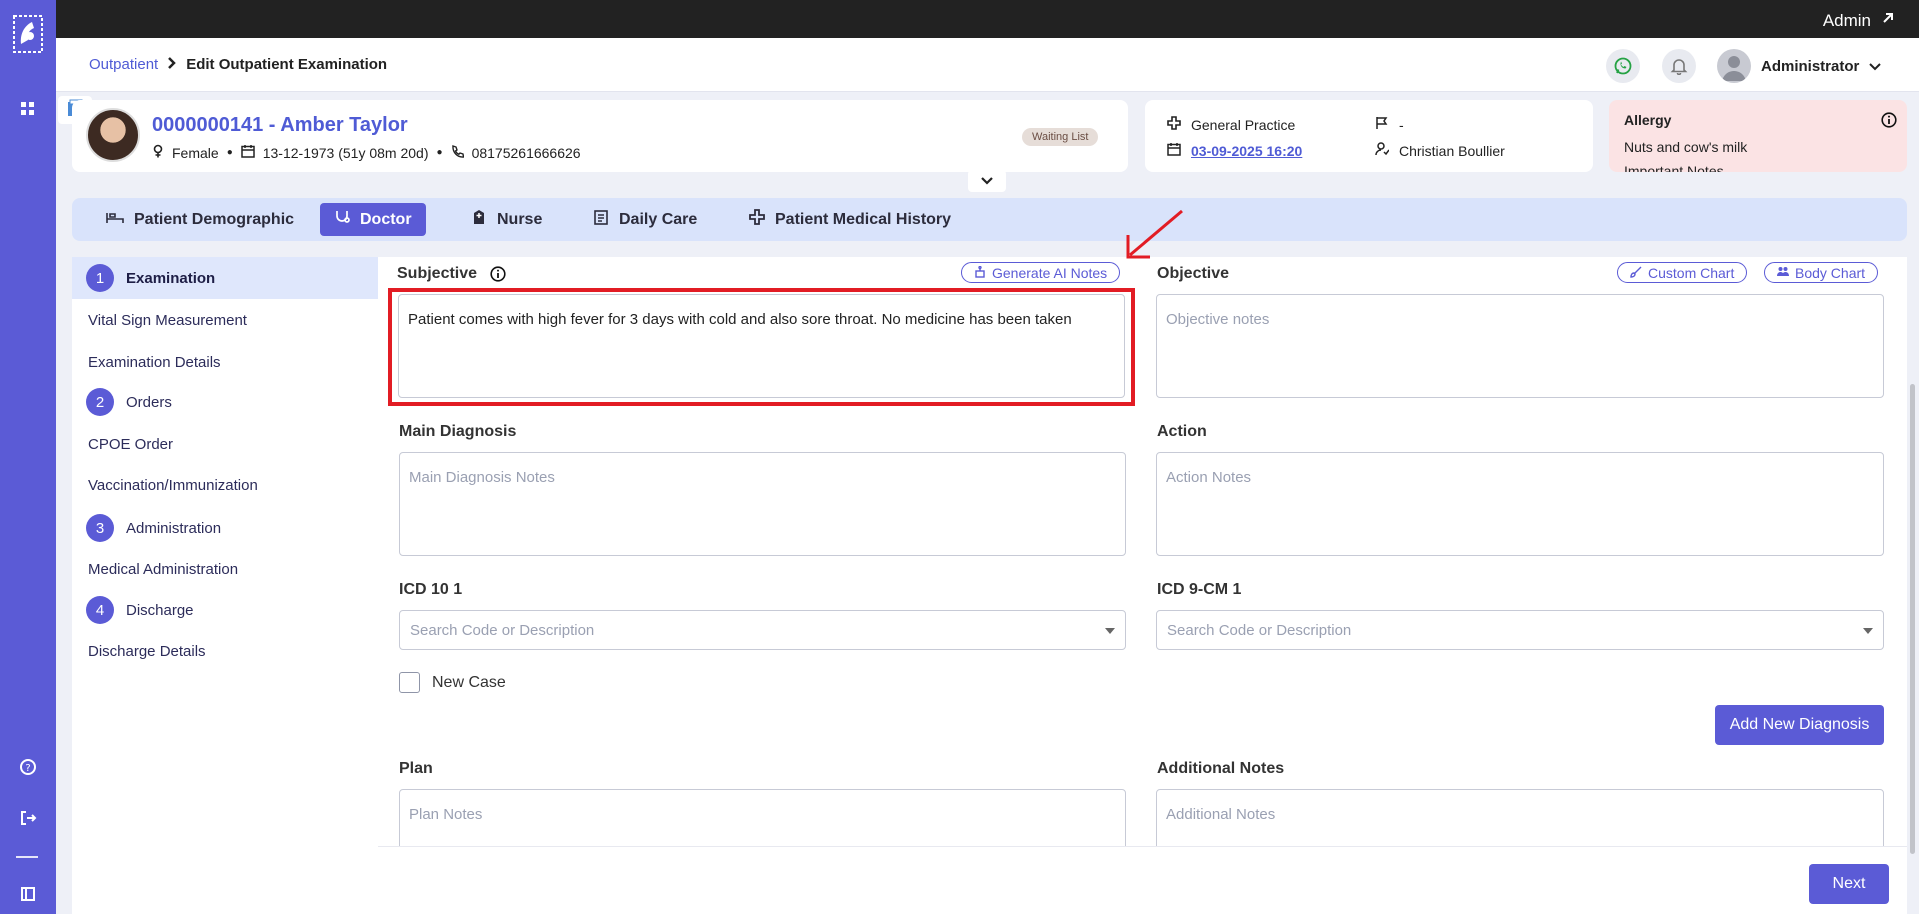  I want to click on subjective-label: Subjective, so click(437, 273).